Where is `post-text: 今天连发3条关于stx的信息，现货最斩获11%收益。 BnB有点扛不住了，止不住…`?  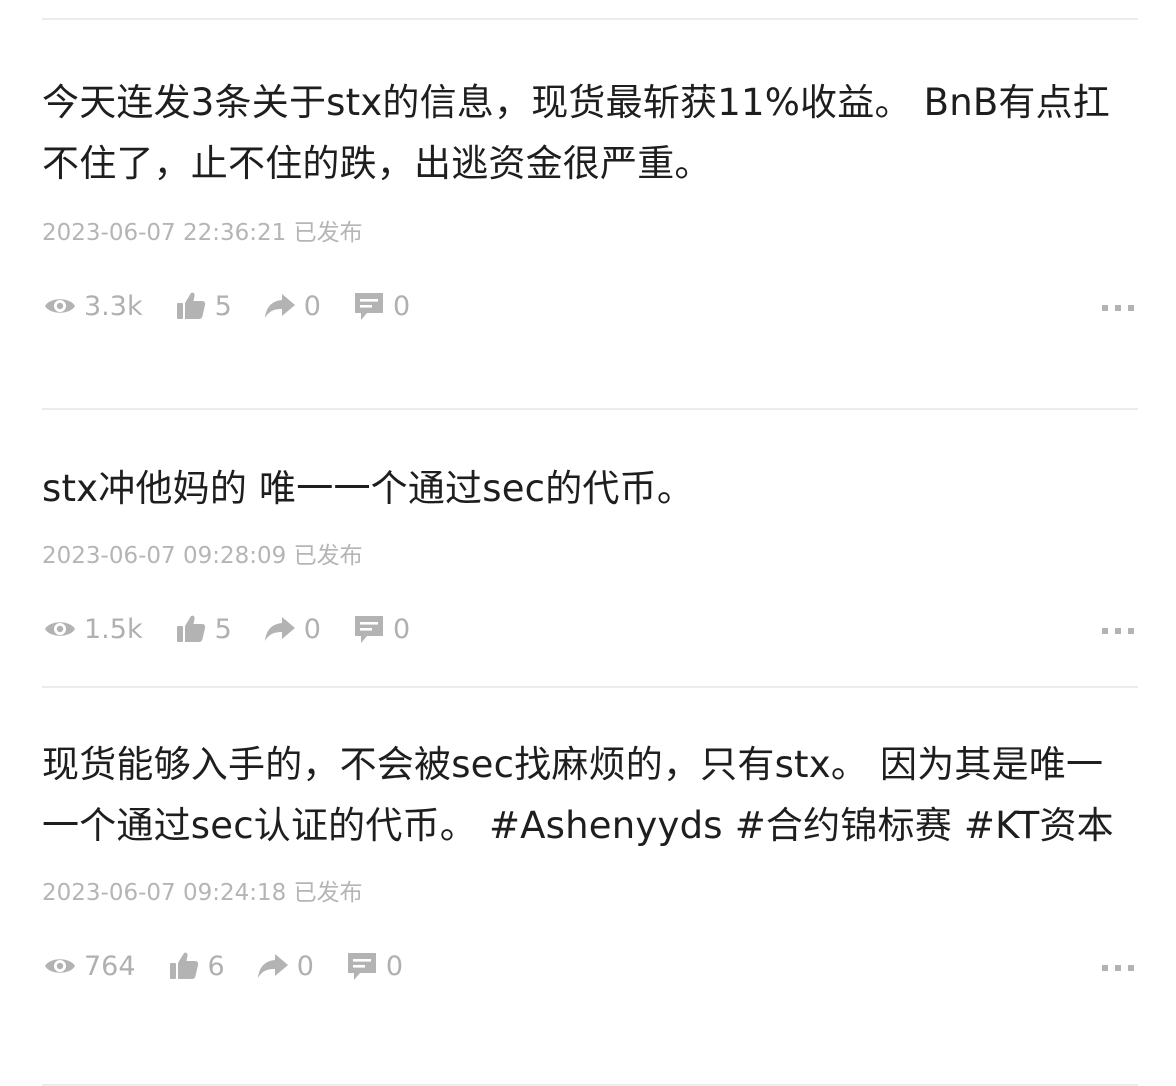 post-text: 今天连发3条关于stx的信息，现货最斩获11%收益。 BnB有点扛不住了，止不住… is located at coordinates (576, 133).